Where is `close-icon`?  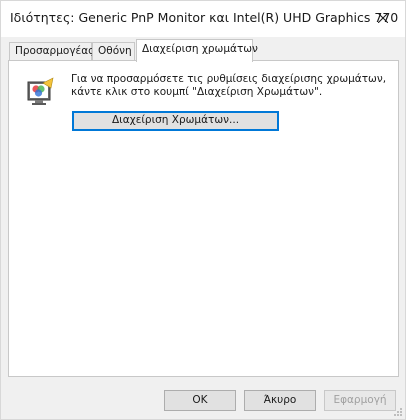
close-icon is located at coordinates (383, 18).